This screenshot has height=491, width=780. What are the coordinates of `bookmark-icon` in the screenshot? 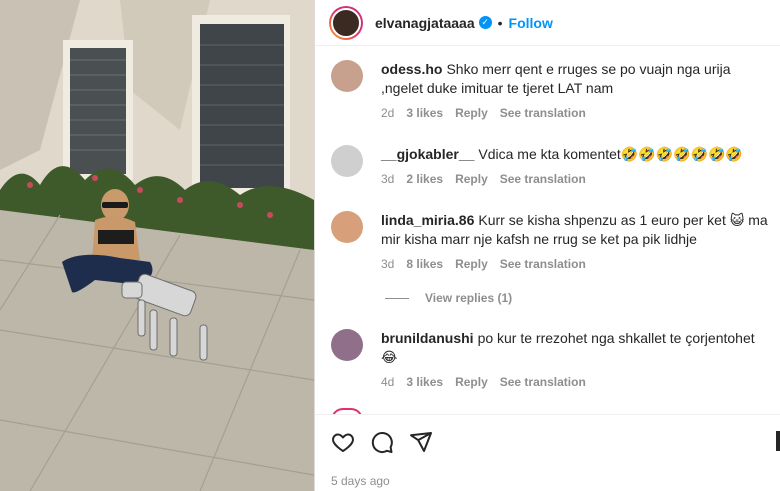 It's located at (778, 441).